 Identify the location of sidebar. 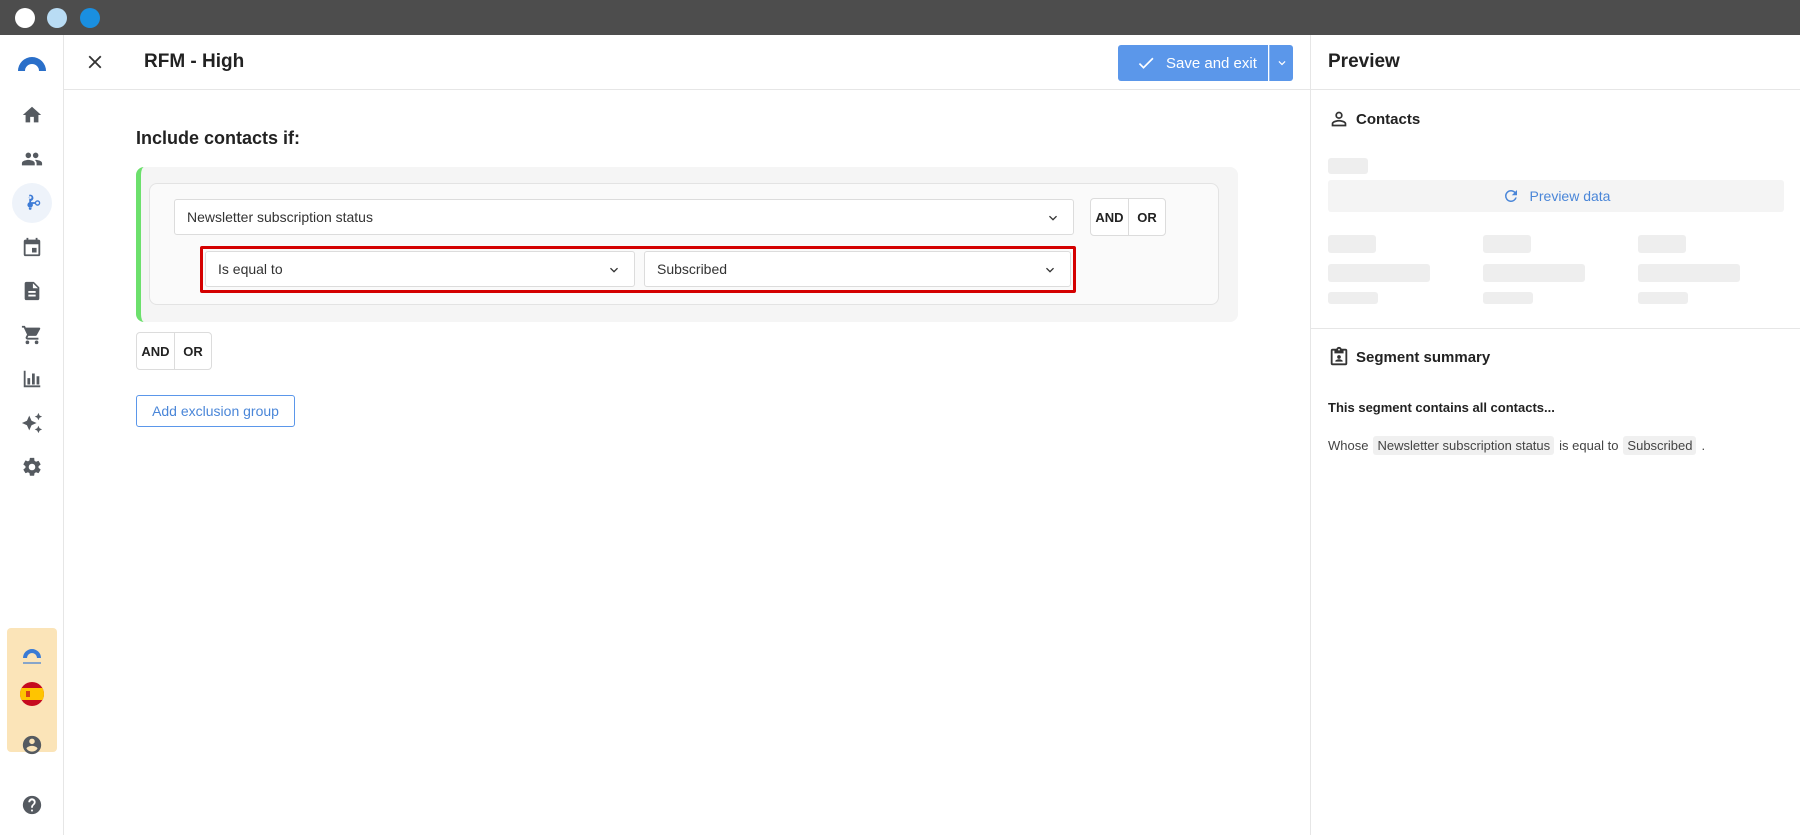
(32, 435).